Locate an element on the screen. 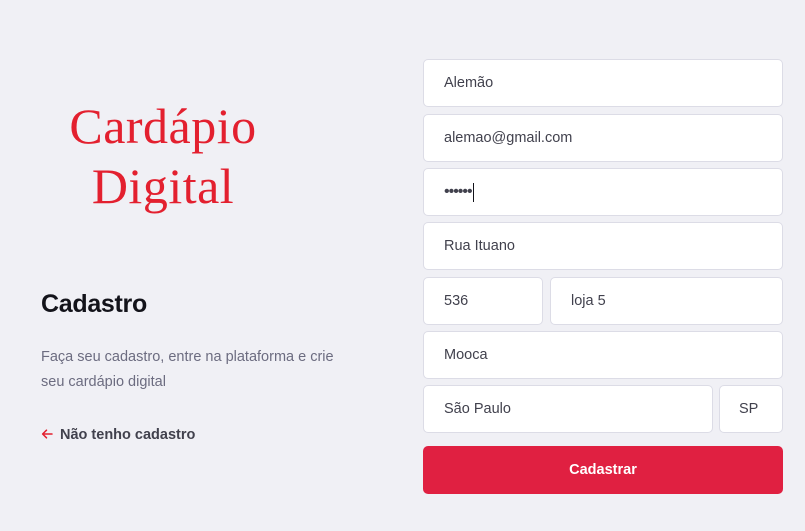 The image size is (805, 531). city-input: São Paulo is located at coordinates (568, 409).